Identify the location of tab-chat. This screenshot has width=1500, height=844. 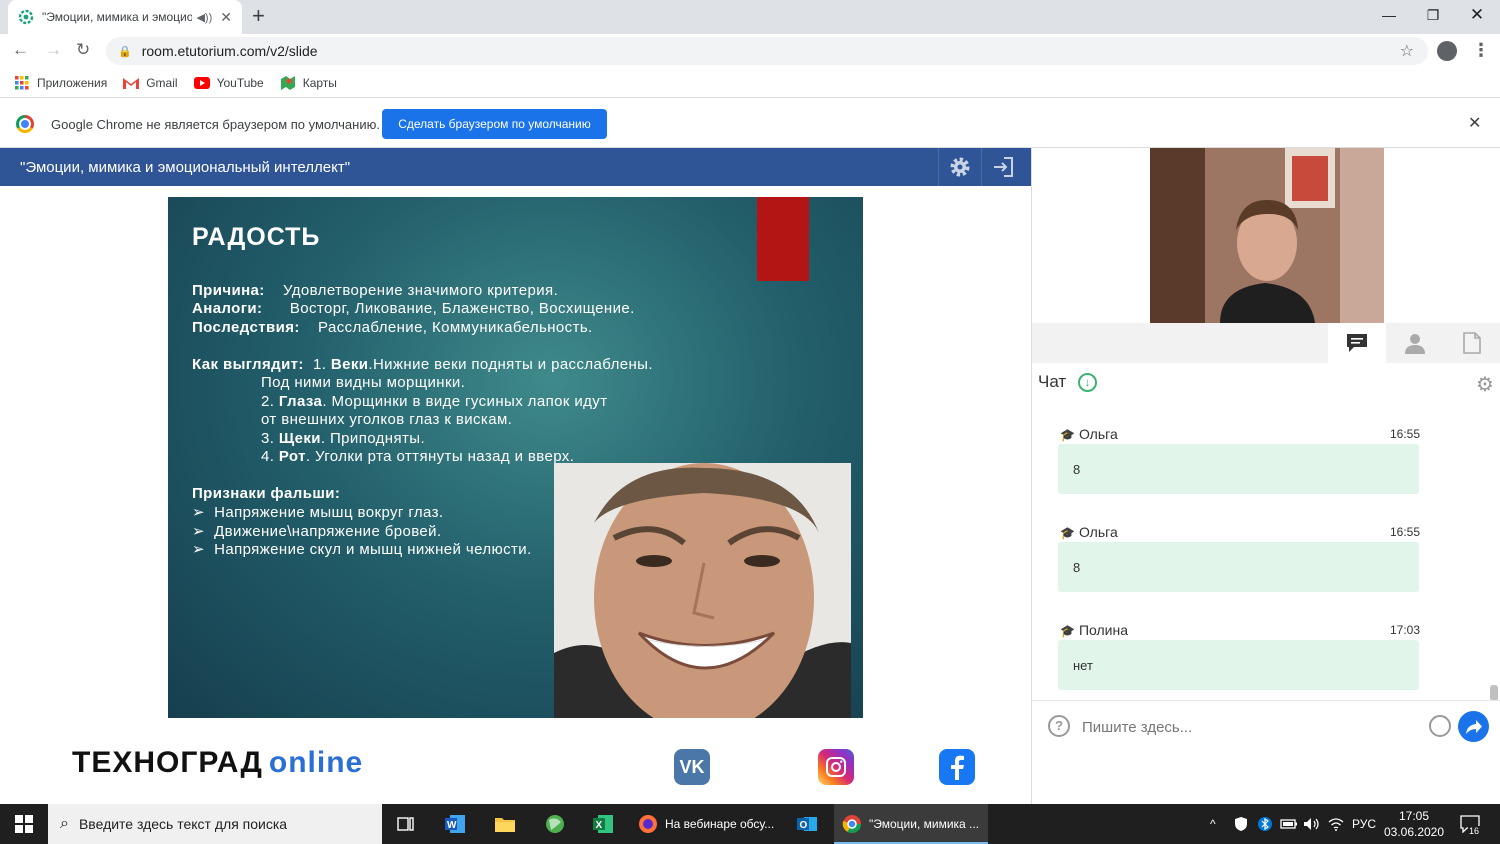
(1357, 343).